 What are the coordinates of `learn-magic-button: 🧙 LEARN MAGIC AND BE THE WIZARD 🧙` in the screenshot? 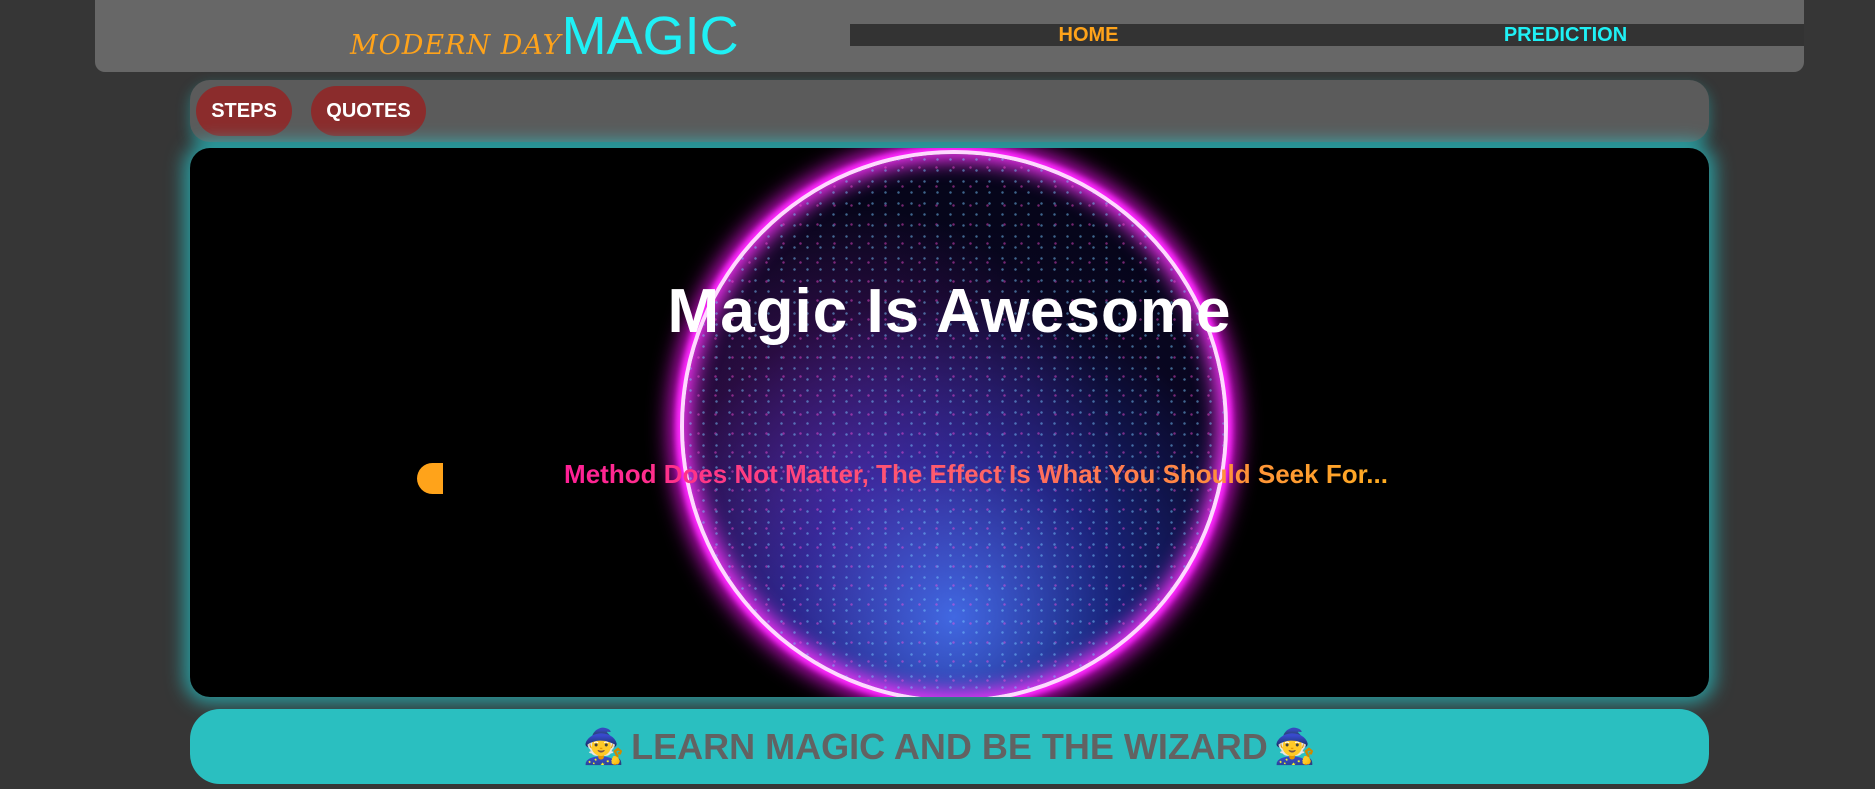 It's located at (949, 746).